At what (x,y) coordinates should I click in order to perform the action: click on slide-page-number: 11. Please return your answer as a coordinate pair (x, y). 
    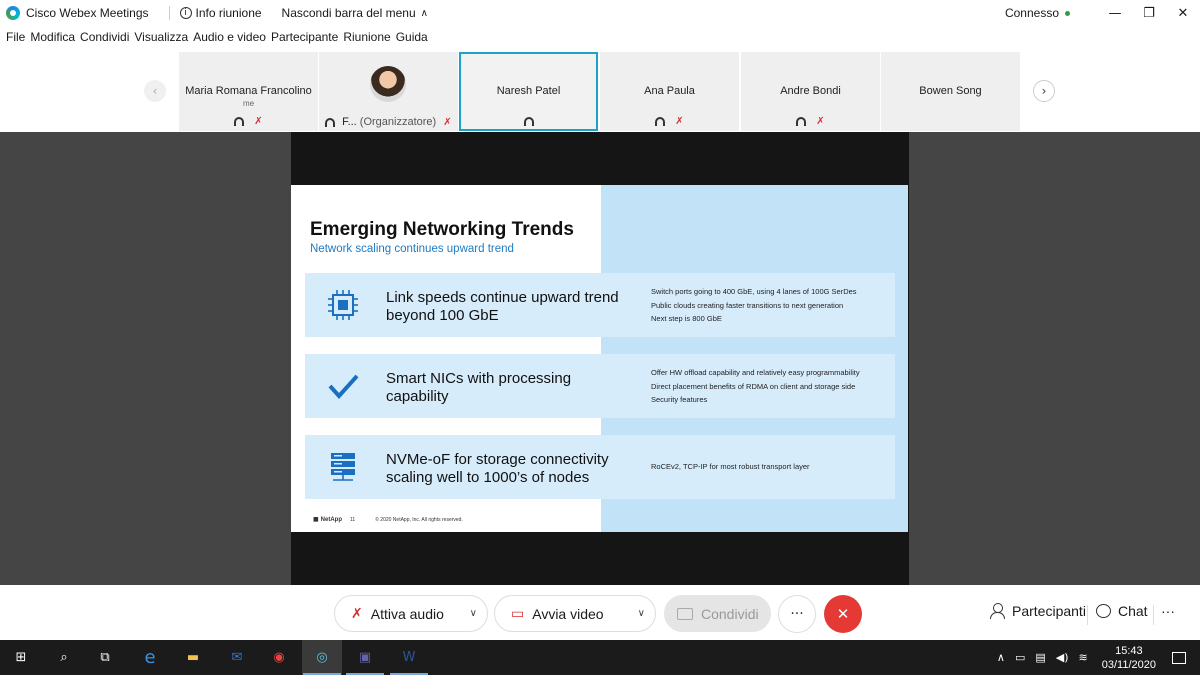
    Looking at the image, I should click on (353, 519).